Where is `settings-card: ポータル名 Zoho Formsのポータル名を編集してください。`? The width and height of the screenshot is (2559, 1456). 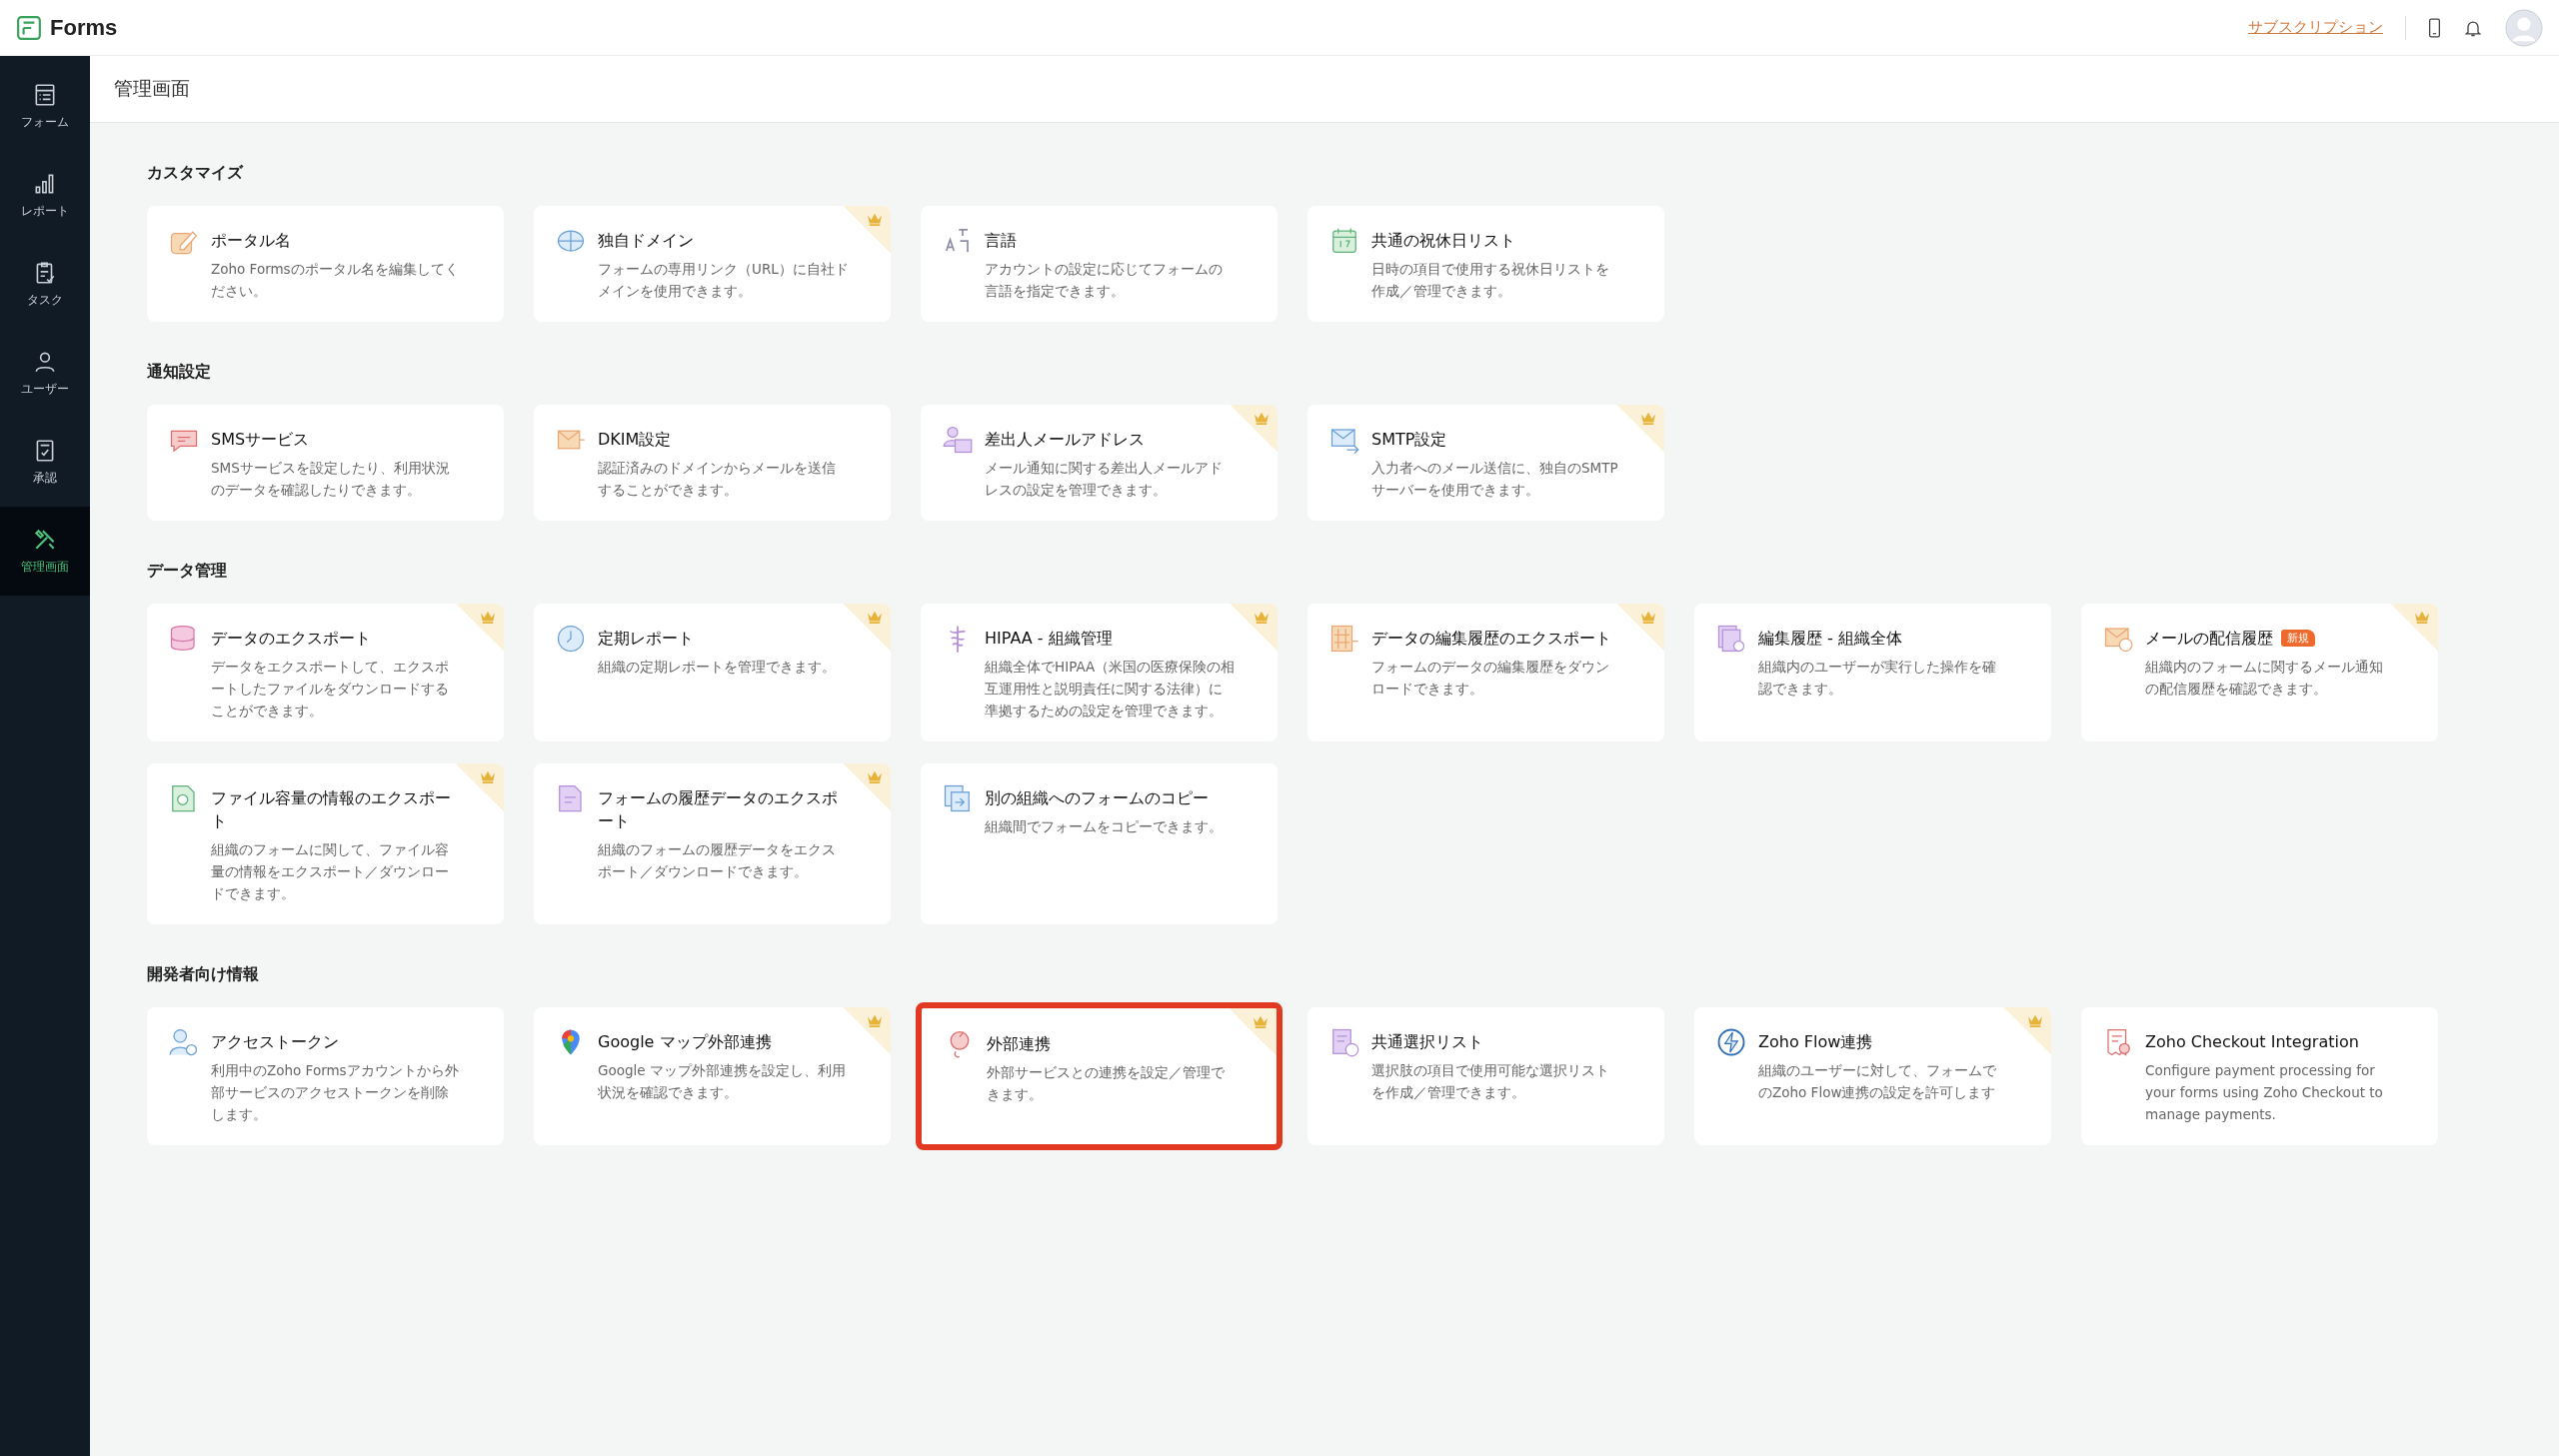
settings-card: ポータル名 Zoho Formsのポータル名を編集してください。 is located at coordinates (325, 264).